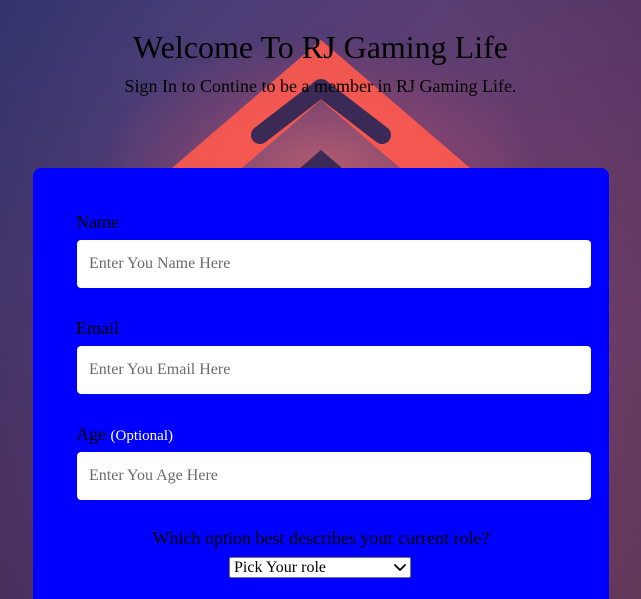 The height and width of the screenshot is (599, 641). What do you see at coordinates (334, 476) in the screenshot?
I see `age-input` at bounding box center [334, 476].